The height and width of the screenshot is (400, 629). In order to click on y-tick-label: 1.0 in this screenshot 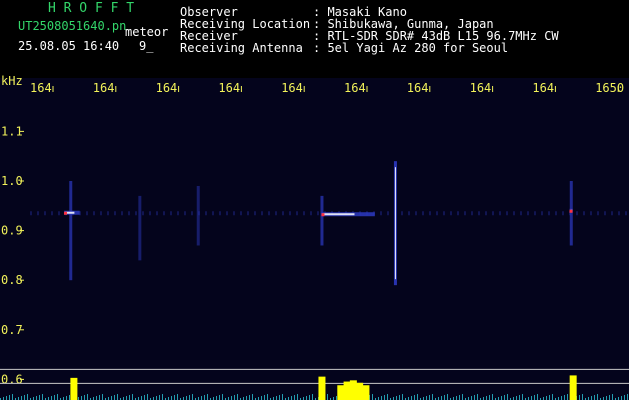, I will do `click(12, 181)`.